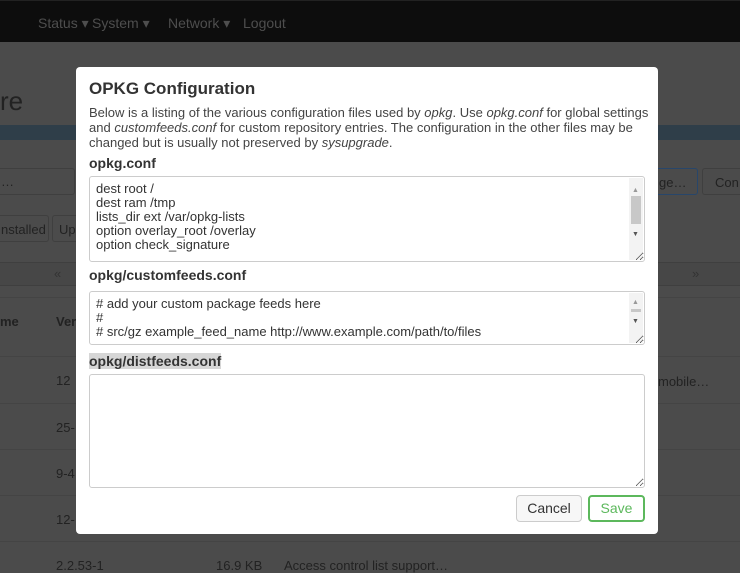  What do you see at coordinates (549, 508) in the screenshot?
I see `cancel-button: Cancel` at bounding box center [549, 508].